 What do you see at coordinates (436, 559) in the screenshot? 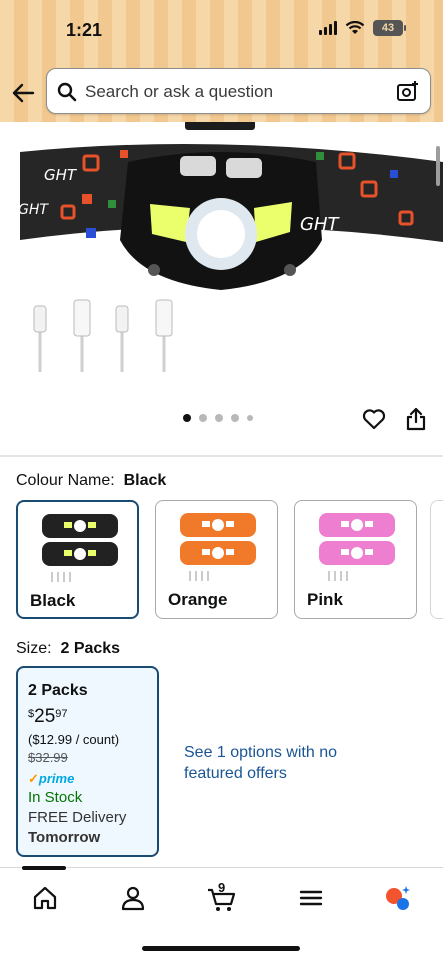
I see `colour-option-partial` at bounding box center [436, 559].